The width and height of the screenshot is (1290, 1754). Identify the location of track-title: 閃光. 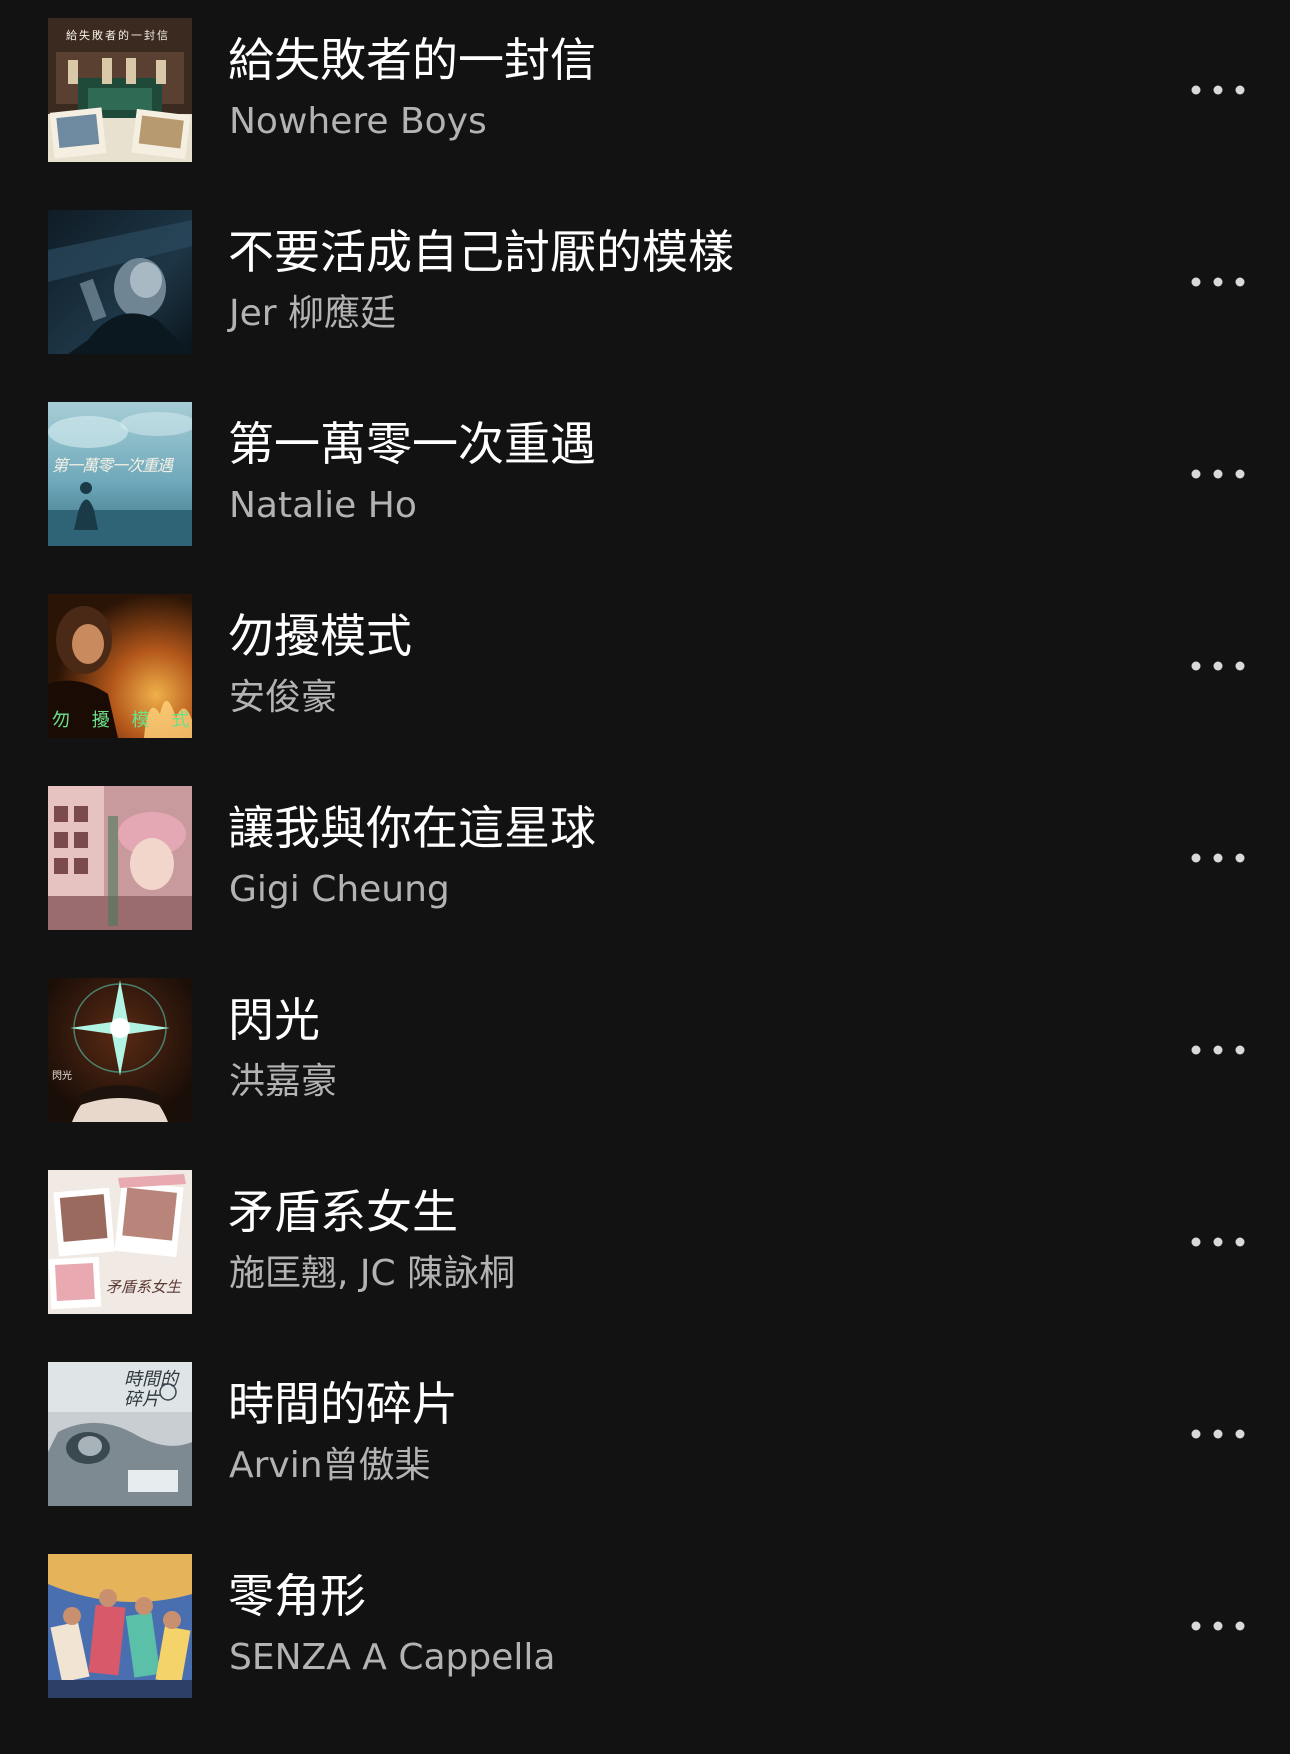
(274, 1020).